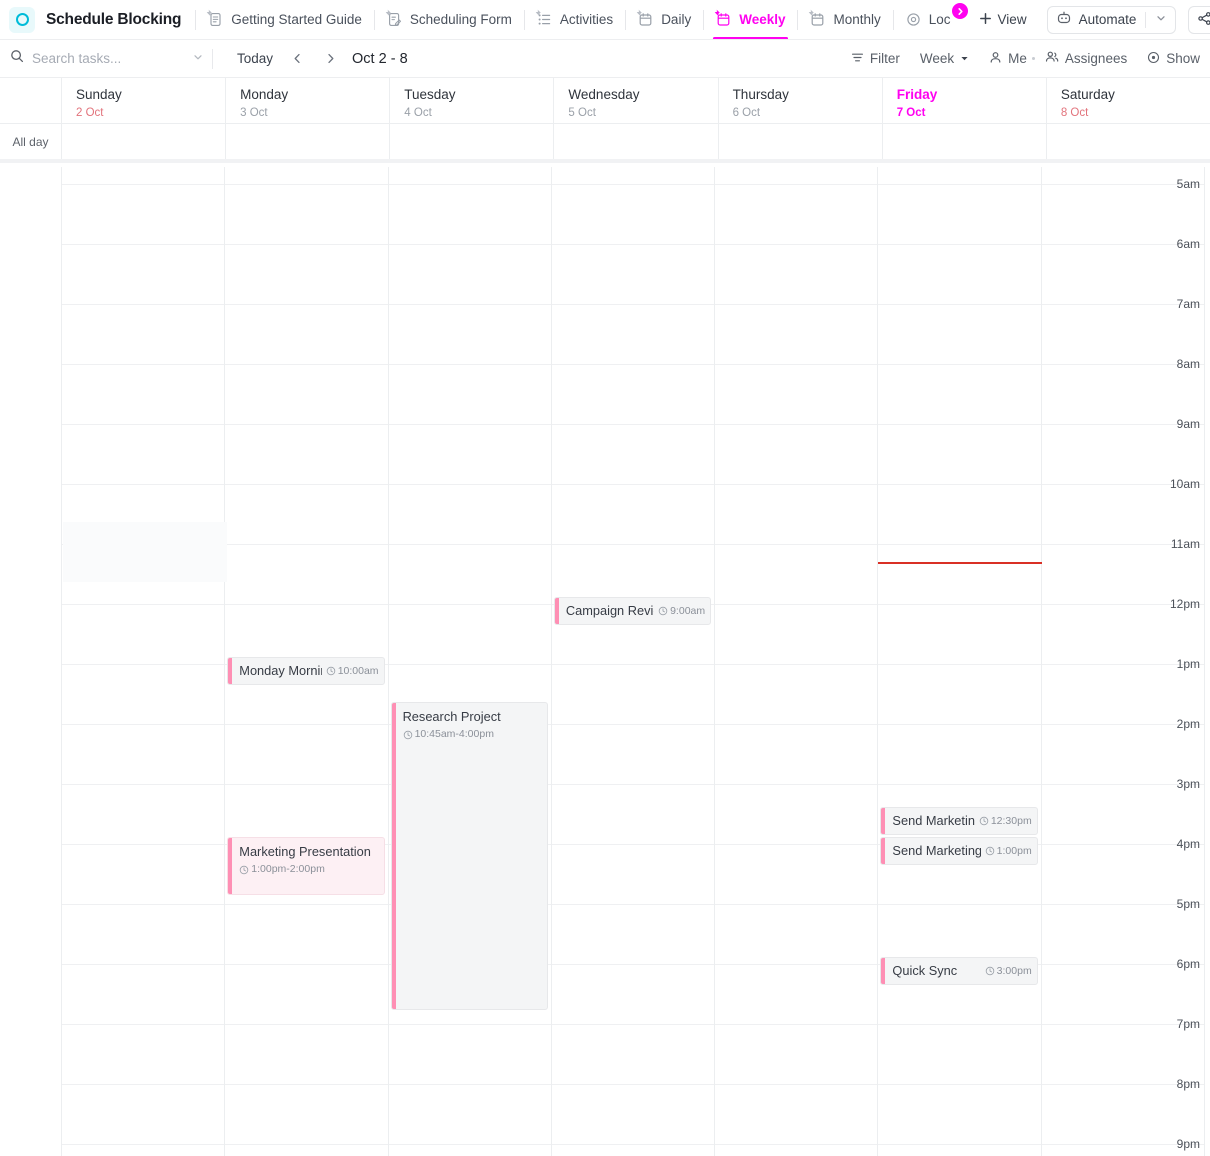 Image resolution: width=1210 pixels, height=1156 pixels. Describe the element at coordinates (1074, 113) in the screenshot. I see `day-date: 8 Oct` at that location.